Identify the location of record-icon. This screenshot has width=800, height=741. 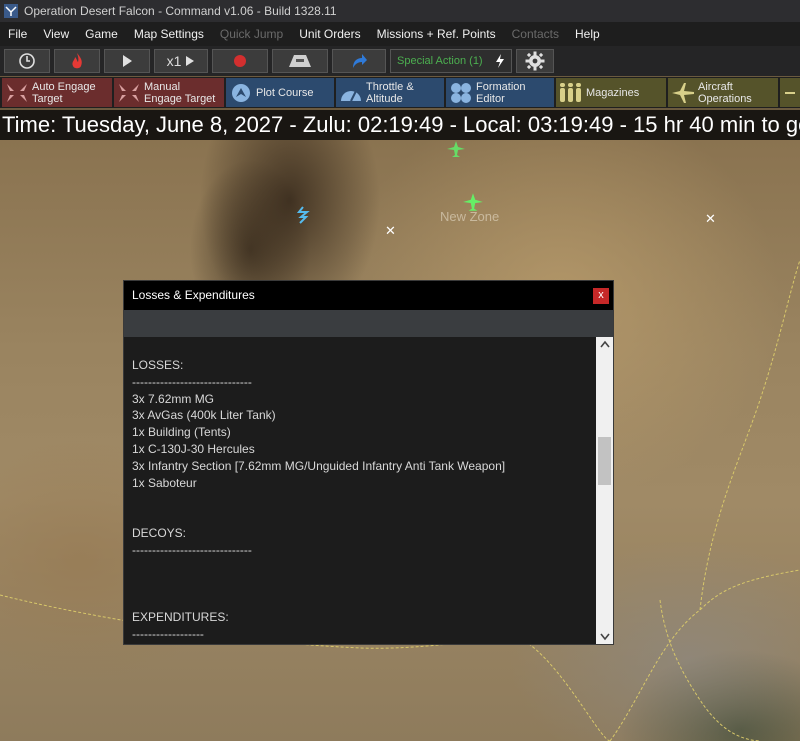
(240, 61).